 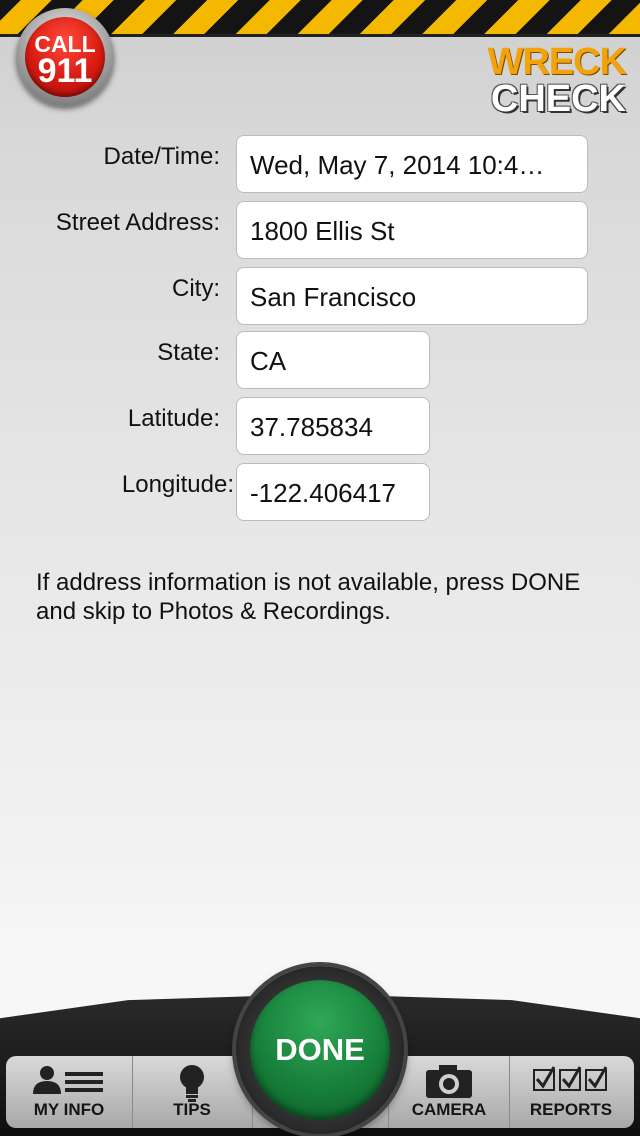 What do you see at coordinates (177, 484) in the screenshot?
I see `longitude-label: Longitude:` at bounding box center [177, 484].